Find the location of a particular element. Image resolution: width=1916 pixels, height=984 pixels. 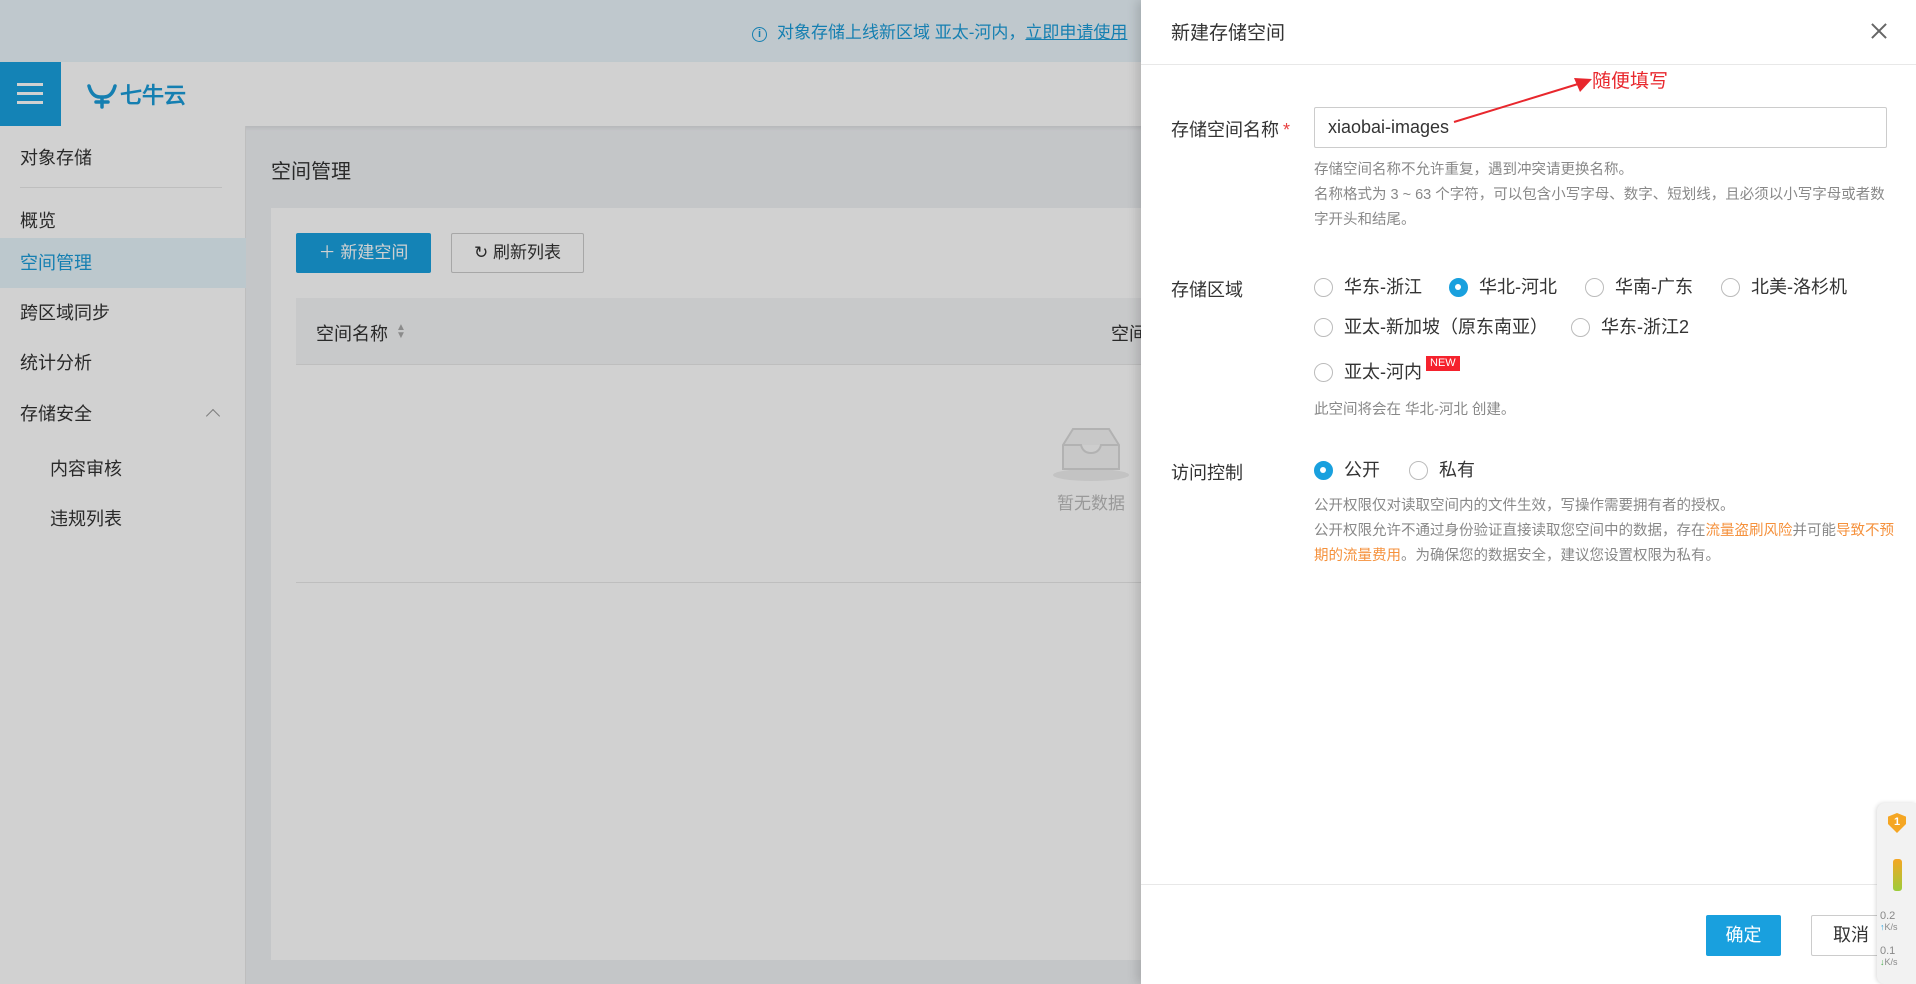

annotation-arrow-icon is located at coordinates (1522, 100).